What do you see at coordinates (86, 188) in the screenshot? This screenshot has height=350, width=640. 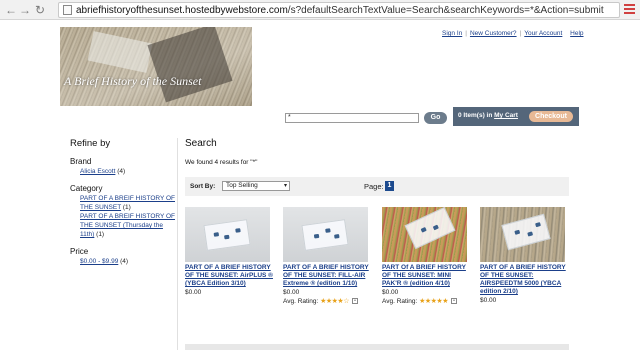 I see `category-title: Category` at bounding box center [86, 188].